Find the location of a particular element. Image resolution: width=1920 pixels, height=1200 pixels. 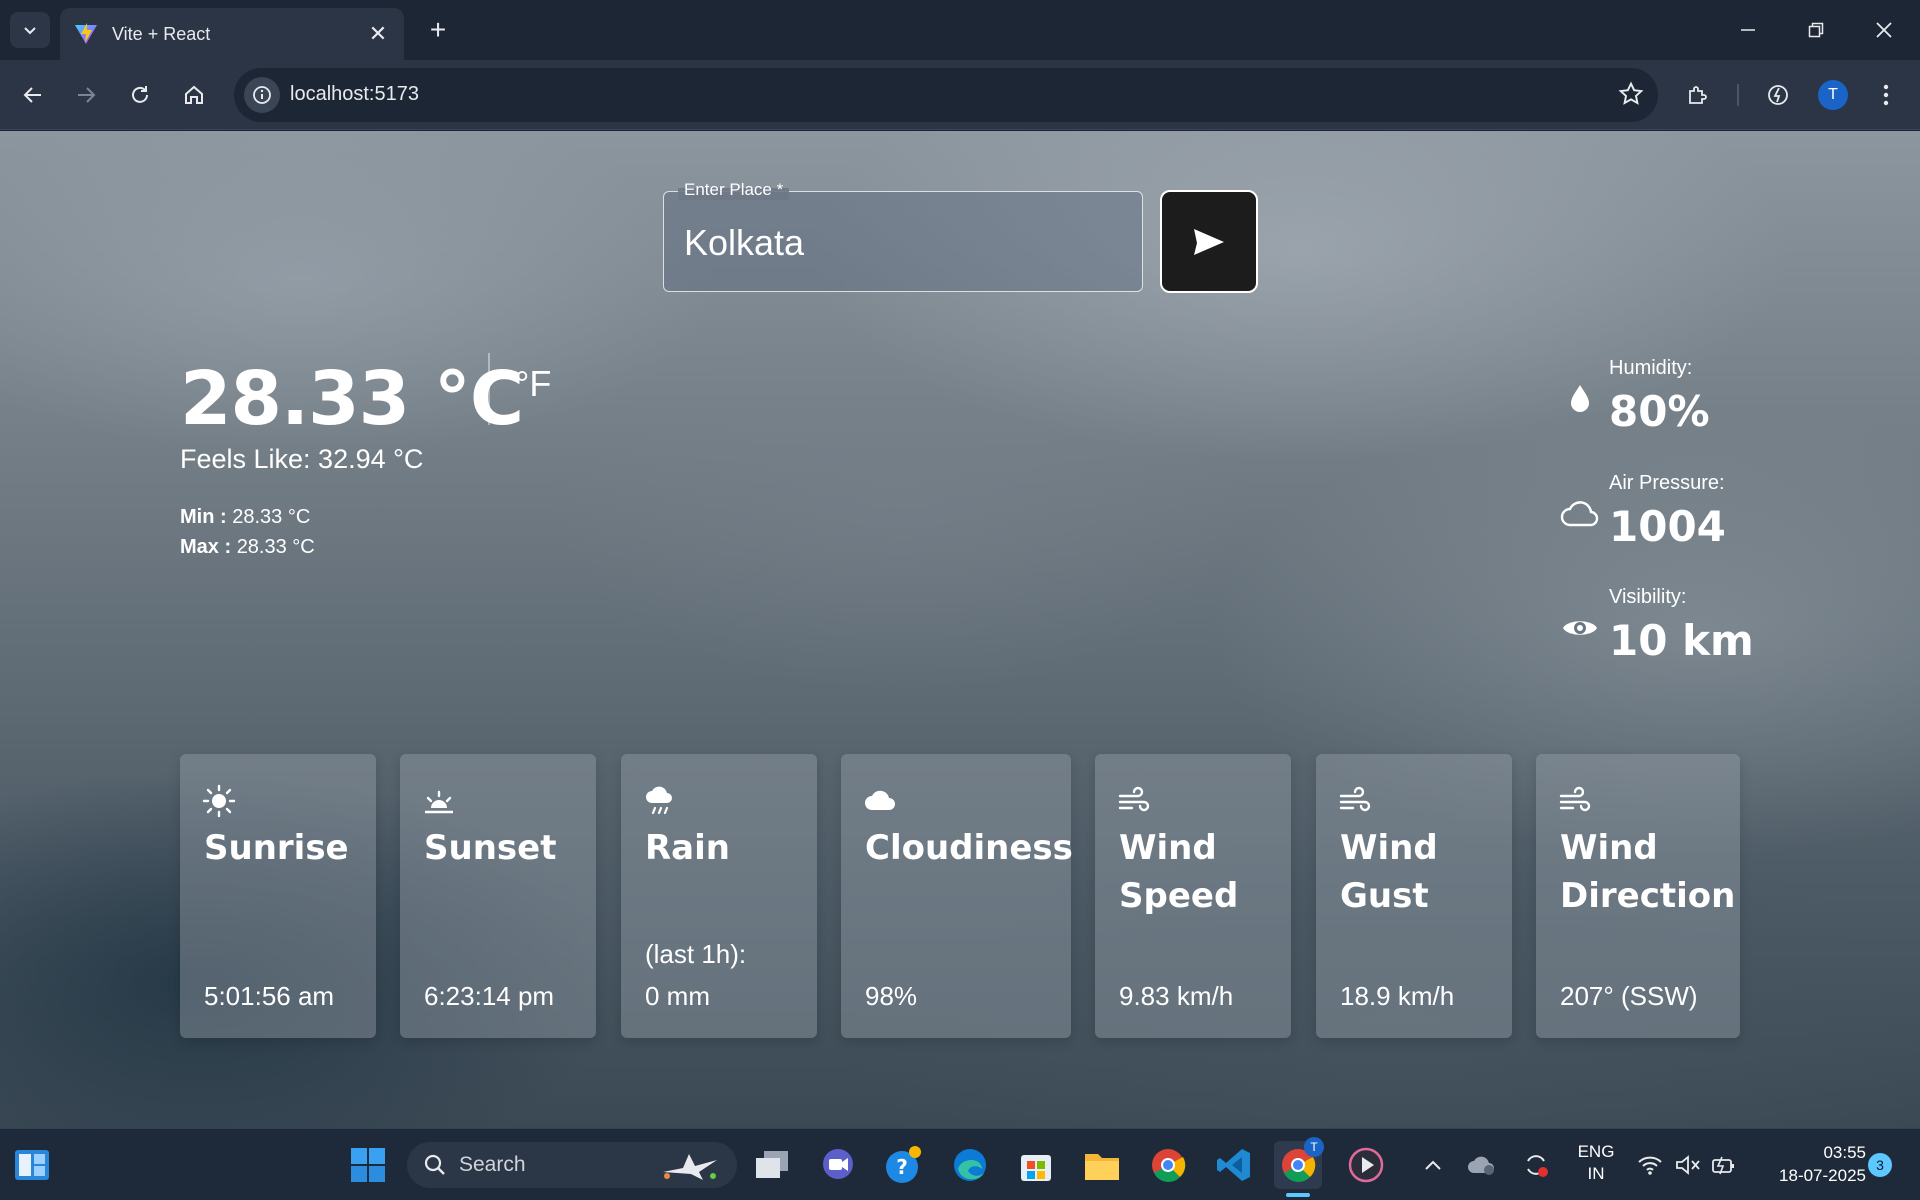

card-value: 6:23:14 pm is located at coordinates (489, 996).